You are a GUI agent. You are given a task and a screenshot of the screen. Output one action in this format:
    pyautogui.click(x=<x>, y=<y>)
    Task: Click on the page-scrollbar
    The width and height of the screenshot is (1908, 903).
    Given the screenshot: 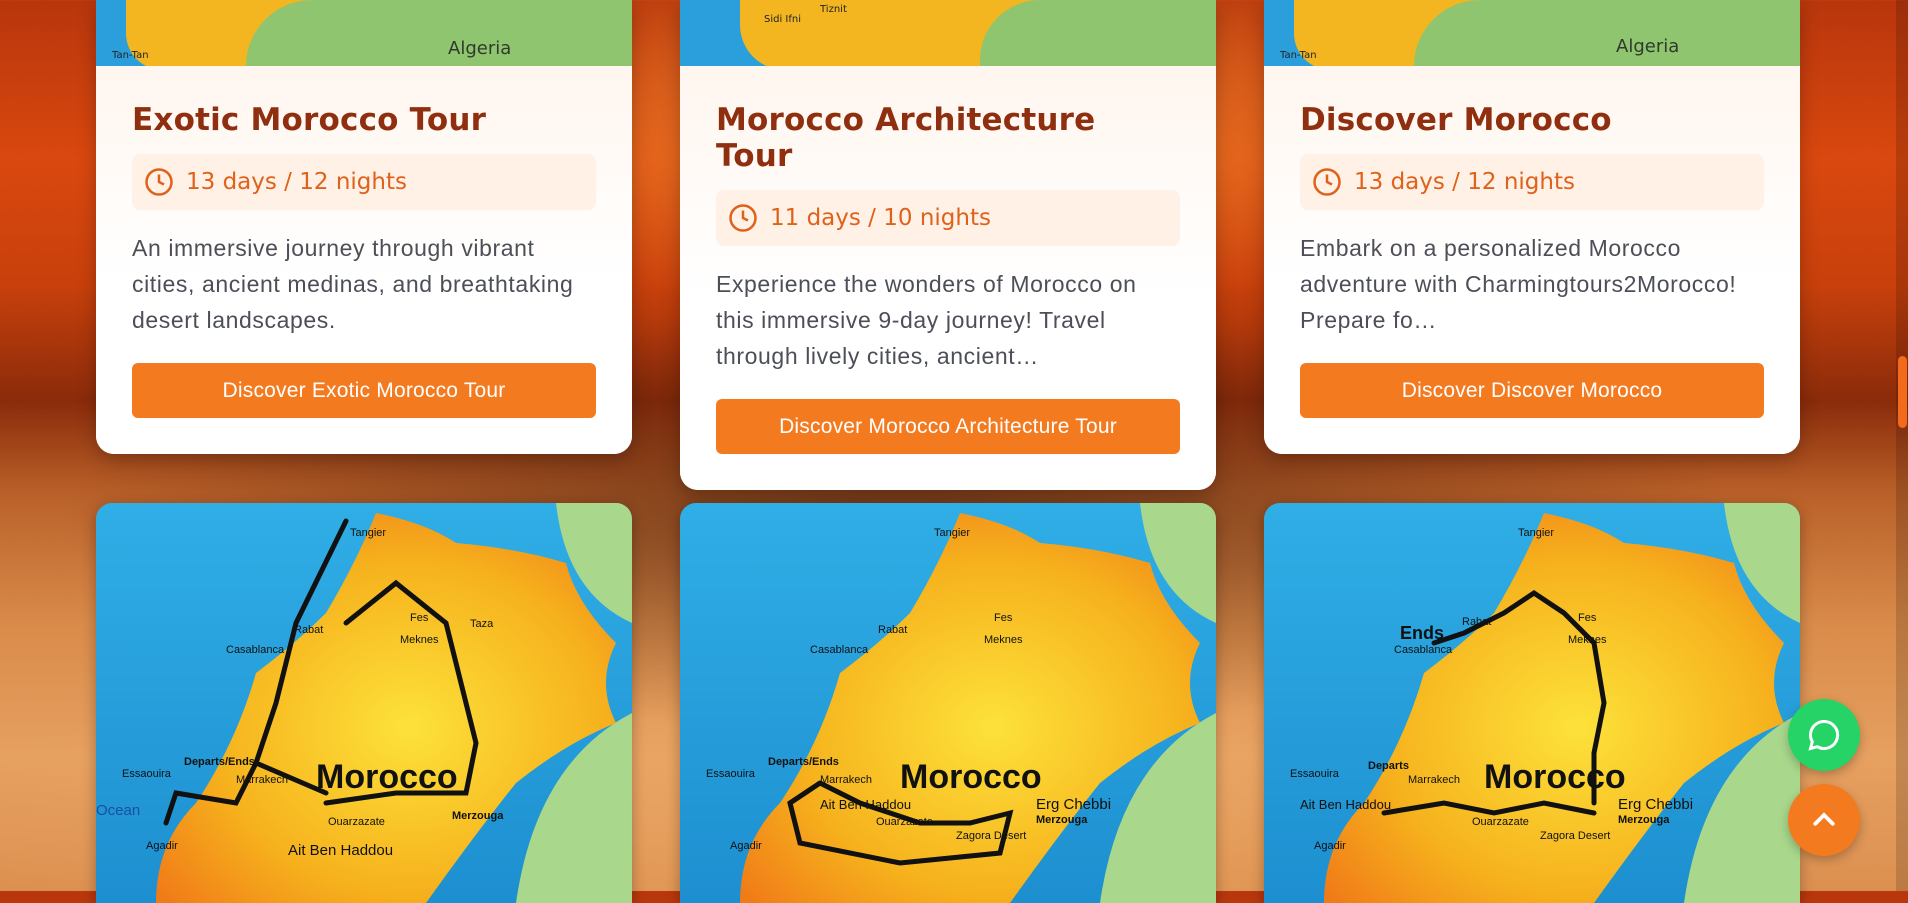 What is the action you would take?
    pyautogui.click(x=1902, y=445)
    